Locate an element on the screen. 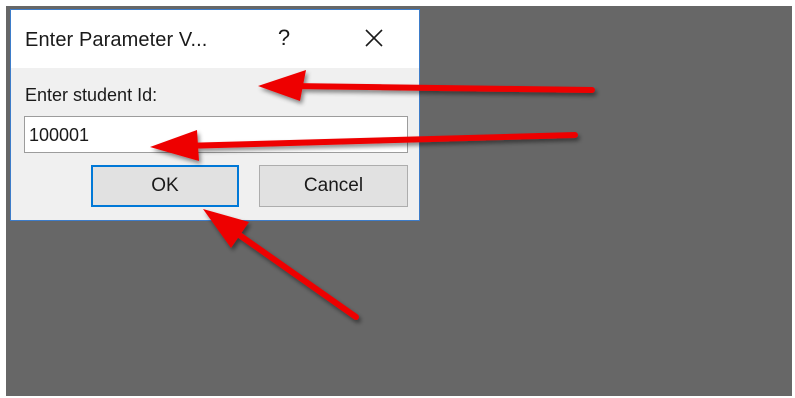 Image resolution: width=795 pixels, height=398 pixels. ok-button: OK is located at coordinates (165, 186).